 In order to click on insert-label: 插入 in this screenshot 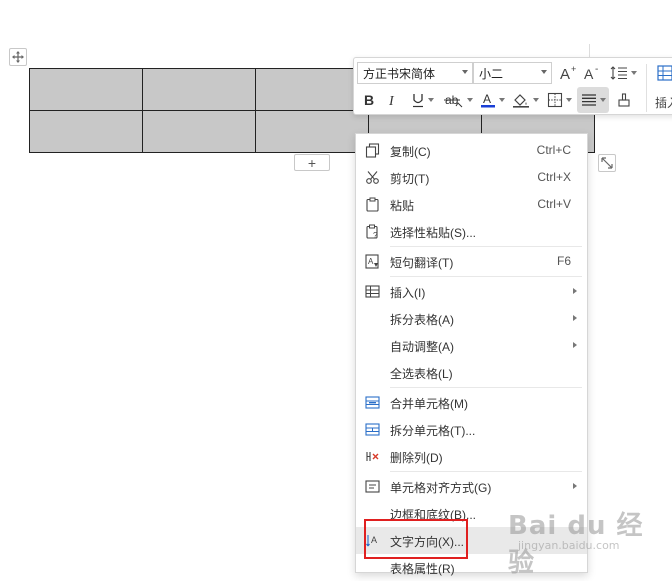, I will do `click(661, 102)`.